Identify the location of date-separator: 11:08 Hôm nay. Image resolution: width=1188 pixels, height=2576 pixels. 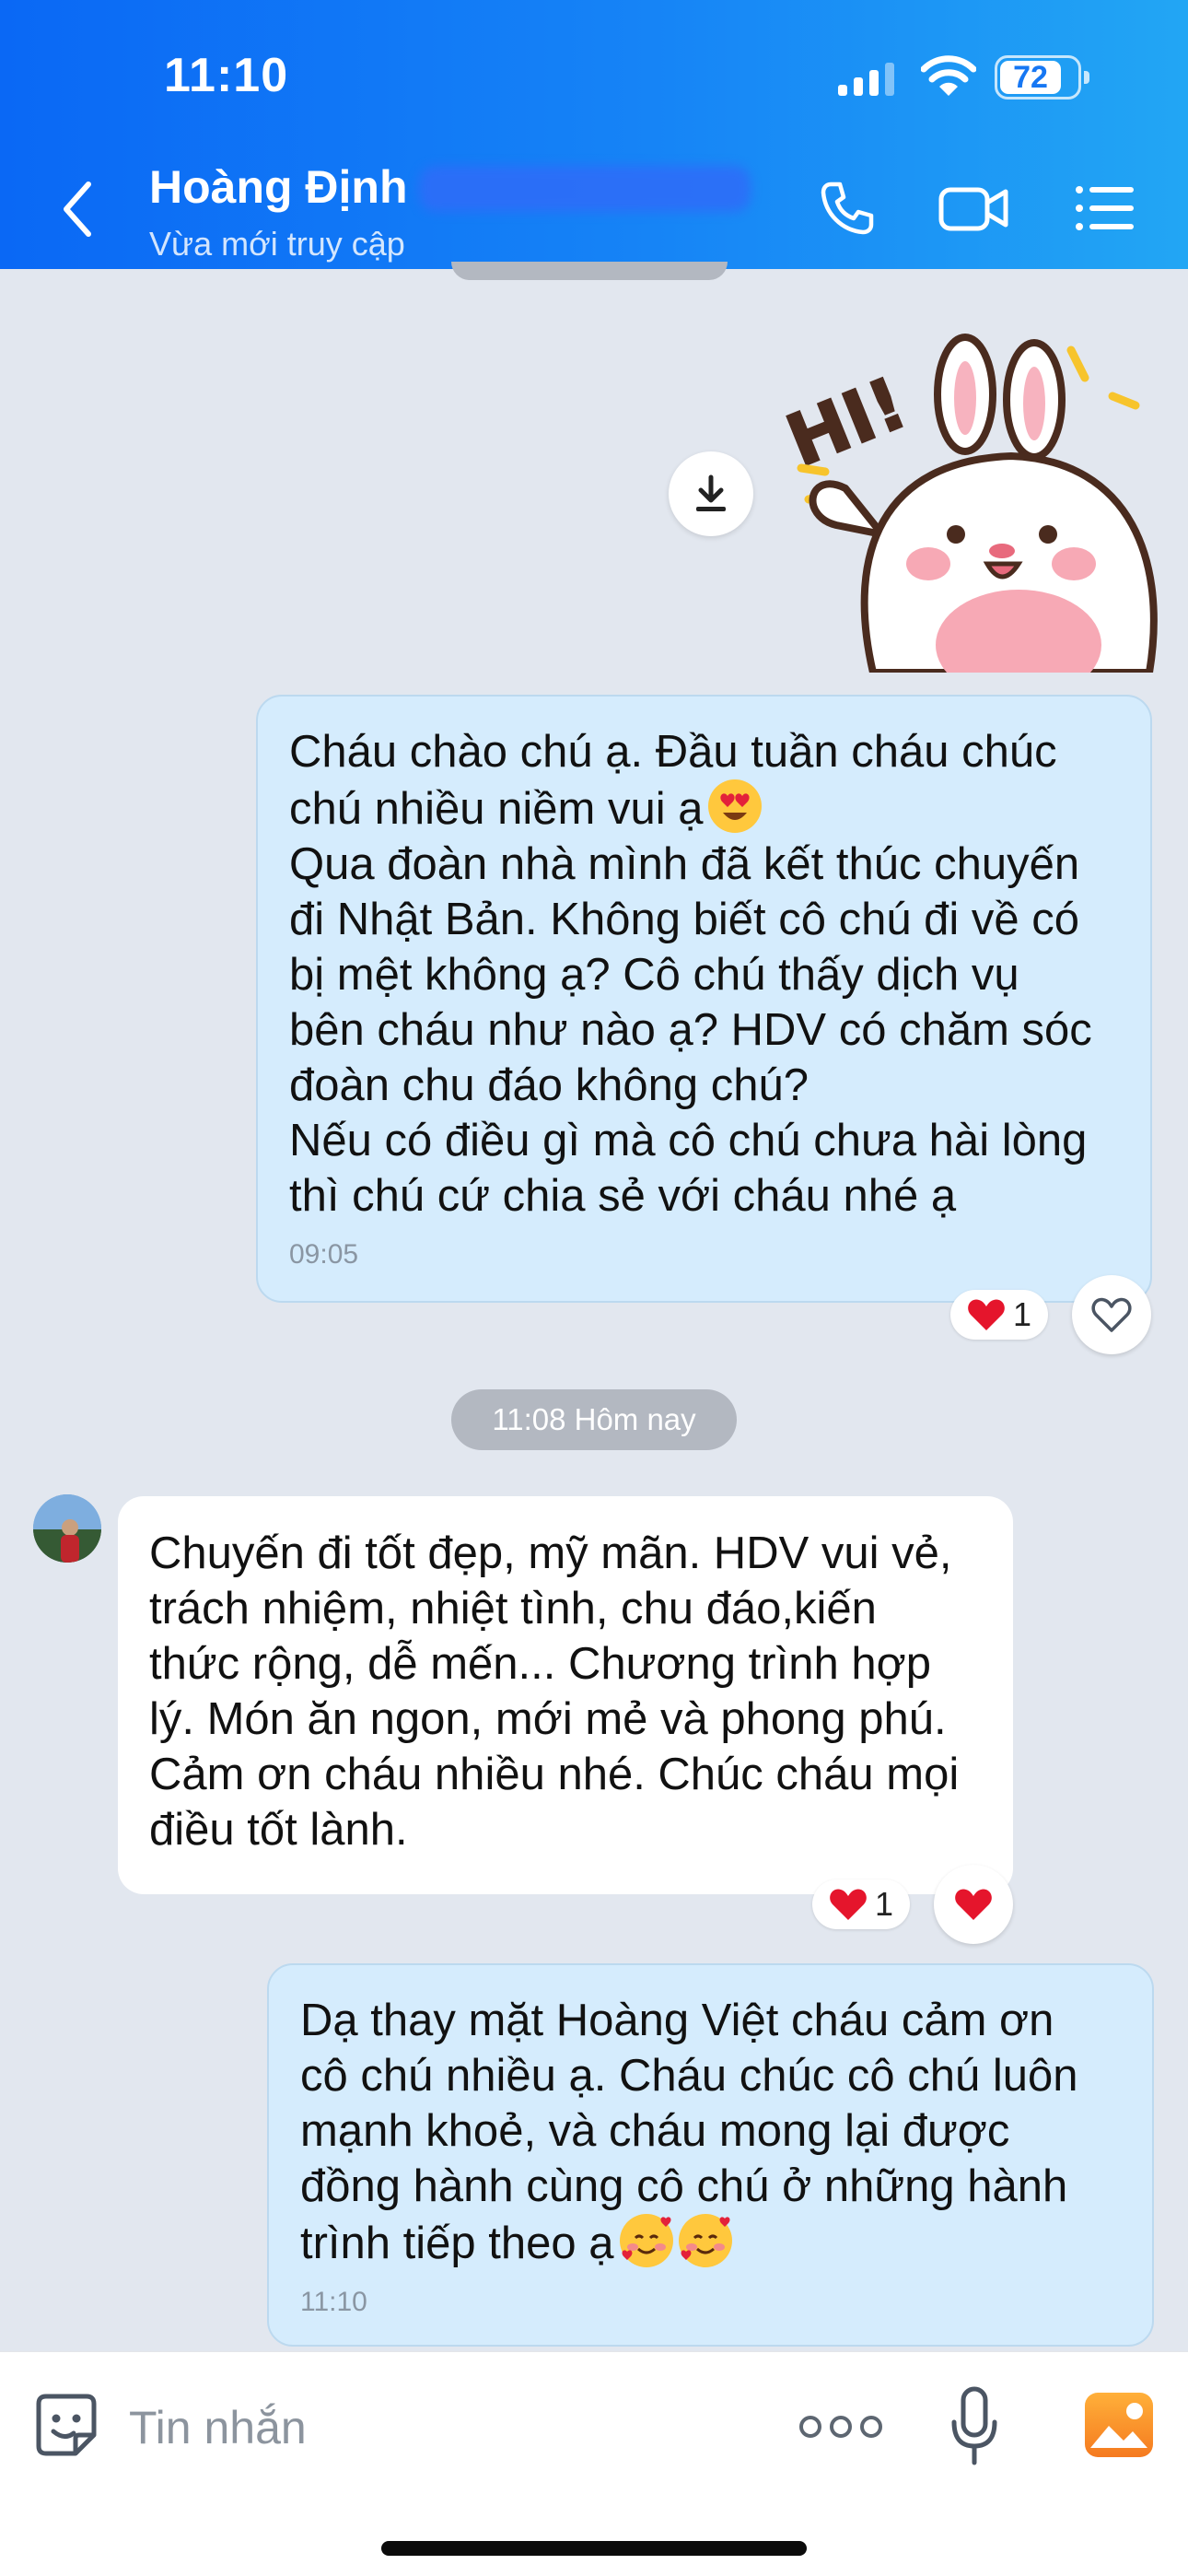
(594, 1419).